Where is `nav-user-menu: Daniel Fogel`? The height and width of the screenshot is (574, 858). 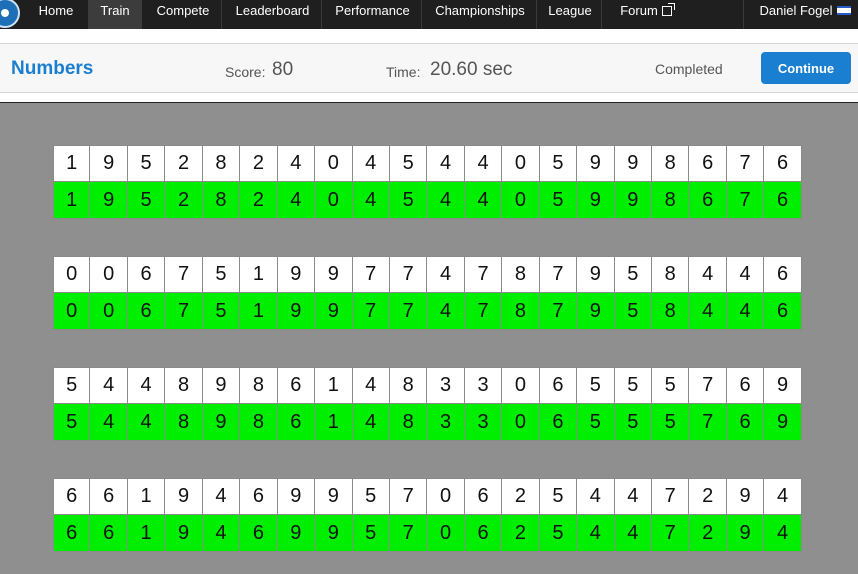
nav-user-menu: Daniel Fogel is located at coordinates (805, 14).